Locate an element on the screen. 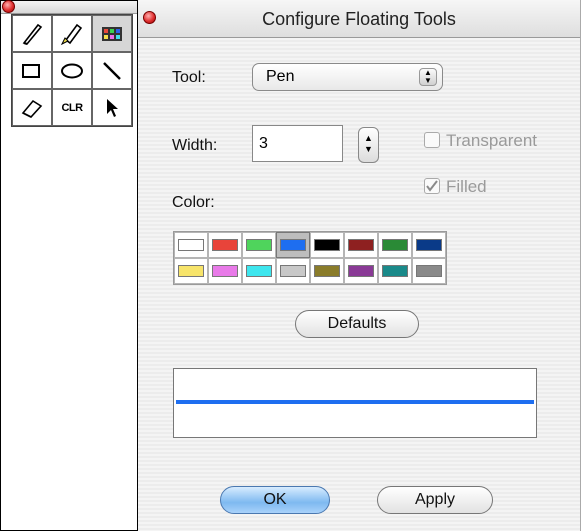  clr-icon: CLR is located at coordinates (72, 107).